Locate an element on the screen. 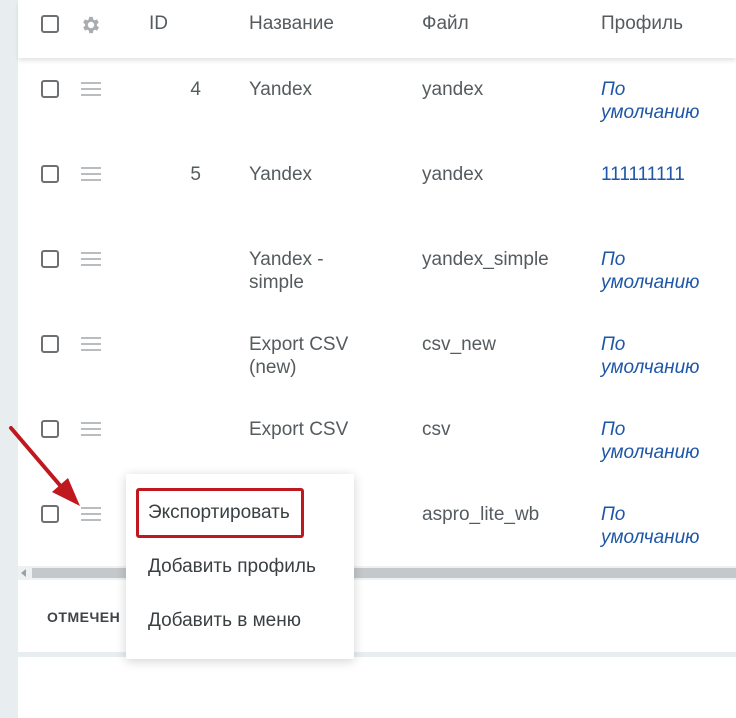  annotation-arrow-icon is located at coordinates (44, 466).